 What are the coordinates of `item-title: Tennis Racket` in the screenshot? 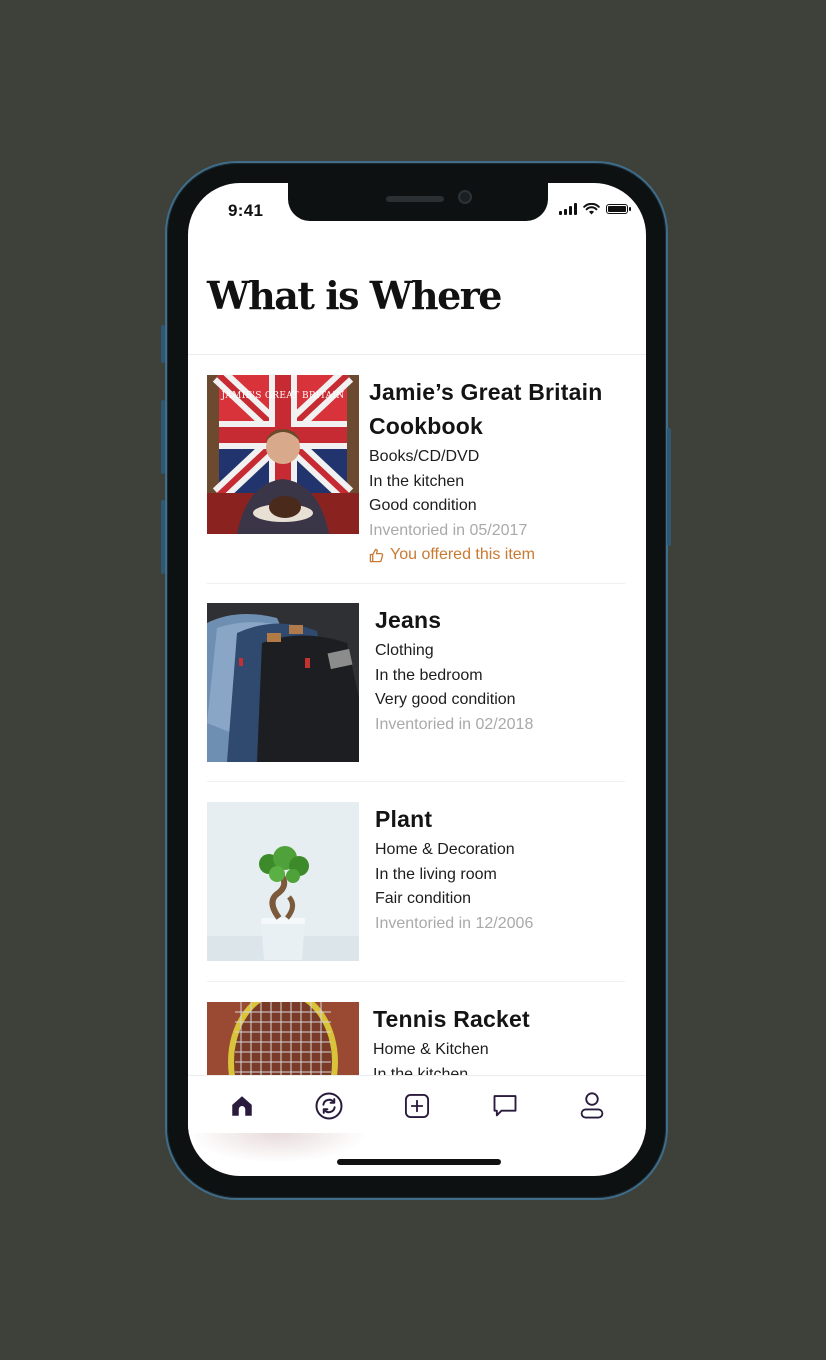 It's located at (451, 1019).